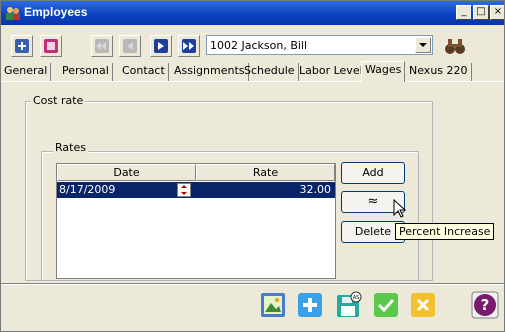 The height and width of the screenshot is (332, 505). I want to click on delete-record-button, so click(51, 46).